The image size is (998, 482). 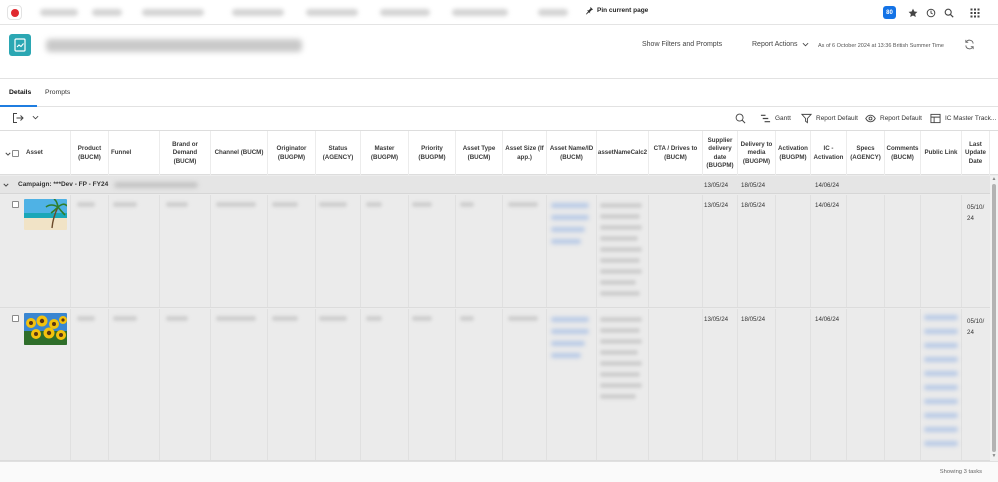 I want to click on column-header-product: Product (BUCM), so click(x=90, y=153).